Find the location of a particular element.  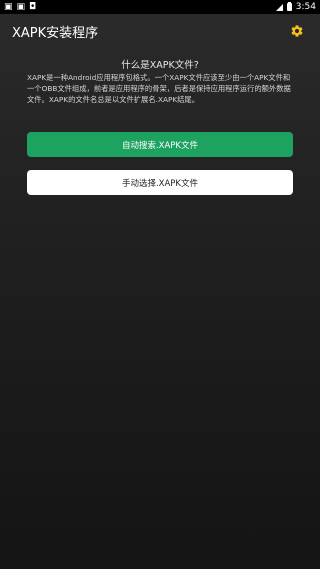

status-bar: ▣ ▣ ◘ 3:54 is located at coordinates (160, 7).